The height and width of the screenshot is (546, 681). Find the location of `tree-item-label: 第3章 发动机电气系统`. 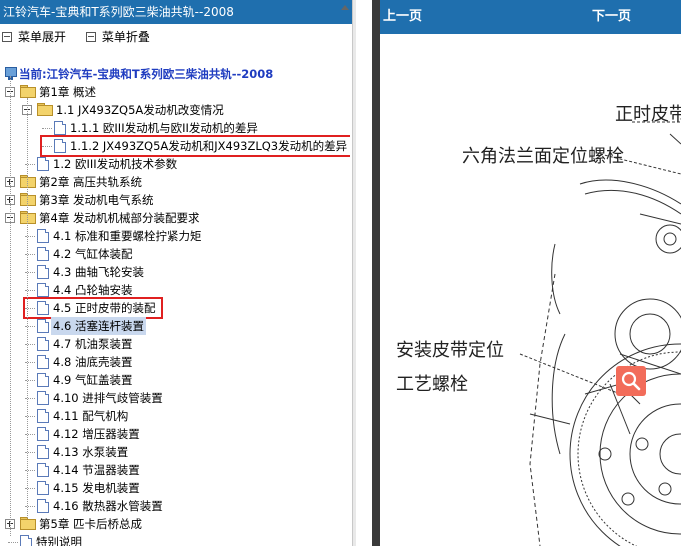

tree-item-label: 第3章 发动机电气系统 is located at coordinates (96, 200).